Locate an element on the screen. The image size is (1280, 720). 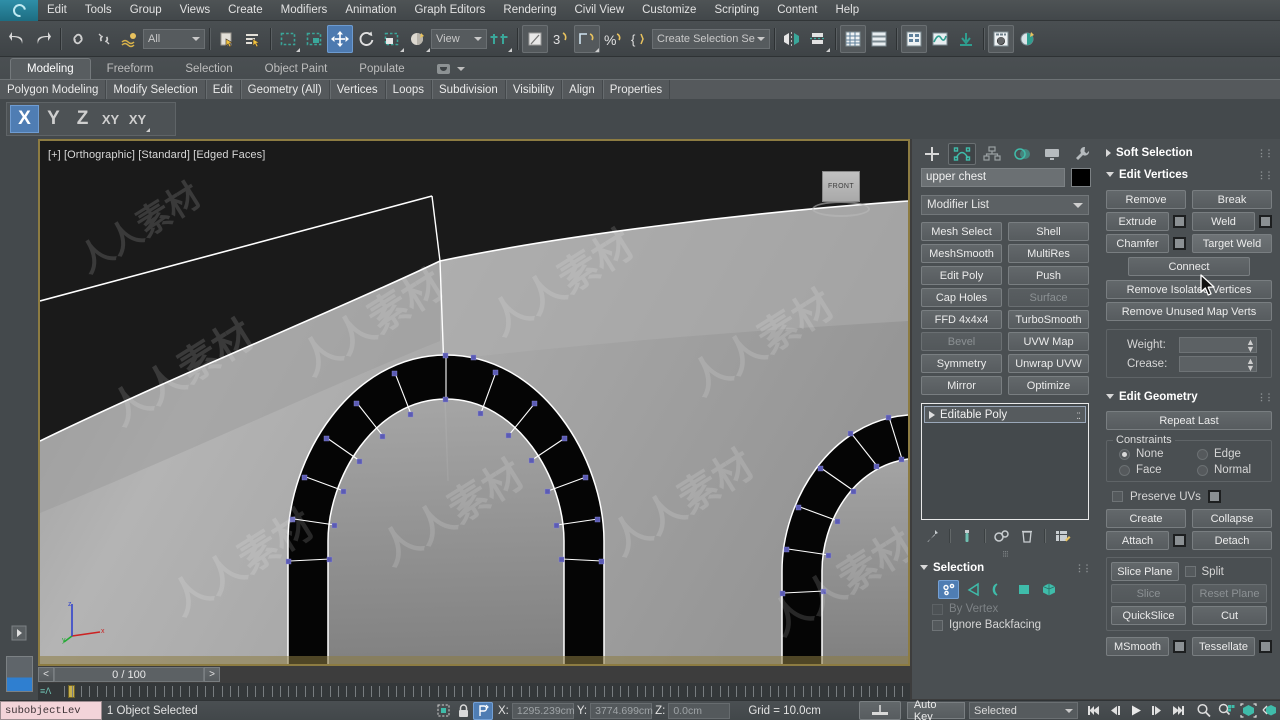
ribbon-tab-modeling: Modeling is located at coordinates (50, 68).